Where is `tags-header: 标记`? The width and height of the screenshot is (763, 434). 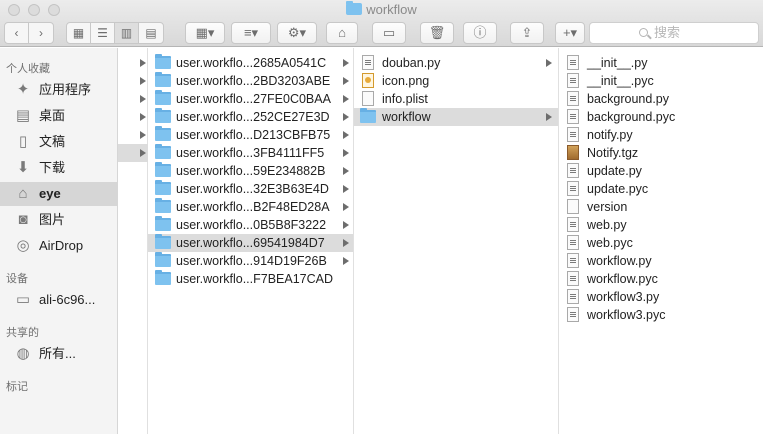 tags-header: 标记 is located at coordinates (17, 387).